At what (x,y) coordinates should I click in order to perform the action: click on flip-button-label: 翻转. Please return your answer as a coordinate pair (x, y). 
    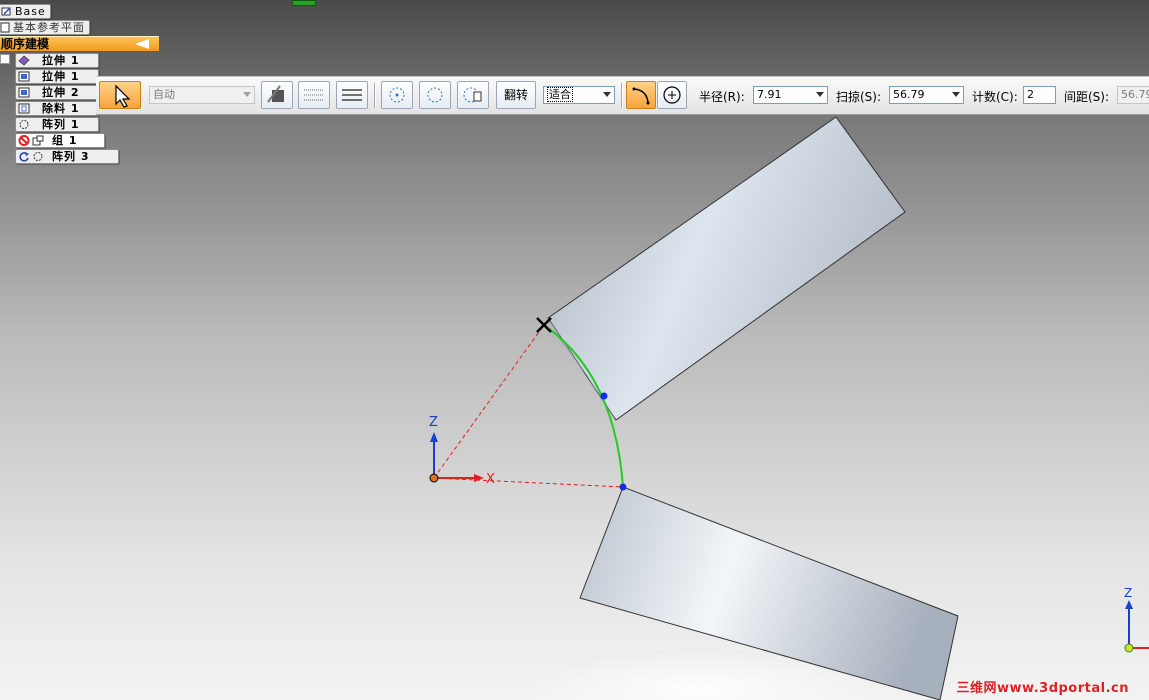
    Looking at the image, I should click on (515, 95).